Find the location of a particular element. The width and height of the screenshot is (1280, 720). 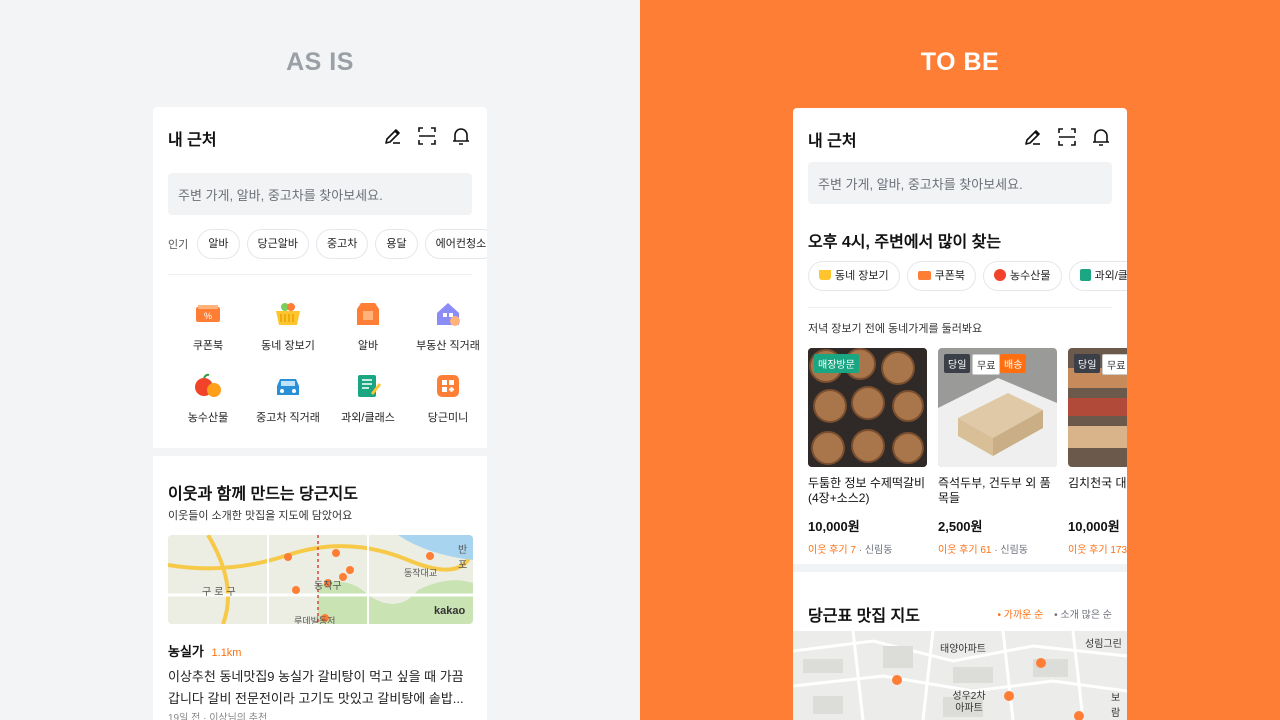

map-label: 동작구 is located at coordinates (328, 586).